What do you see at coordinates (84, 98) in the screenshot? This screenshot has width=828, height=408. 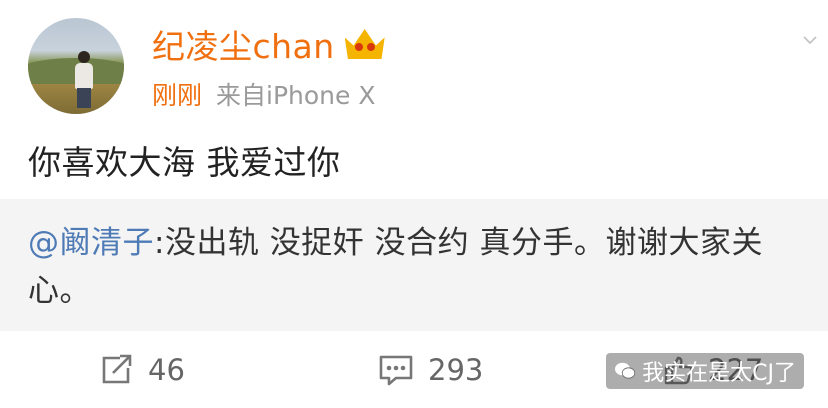 I see `avatar-person-legs` at bounding box center [84, 98].